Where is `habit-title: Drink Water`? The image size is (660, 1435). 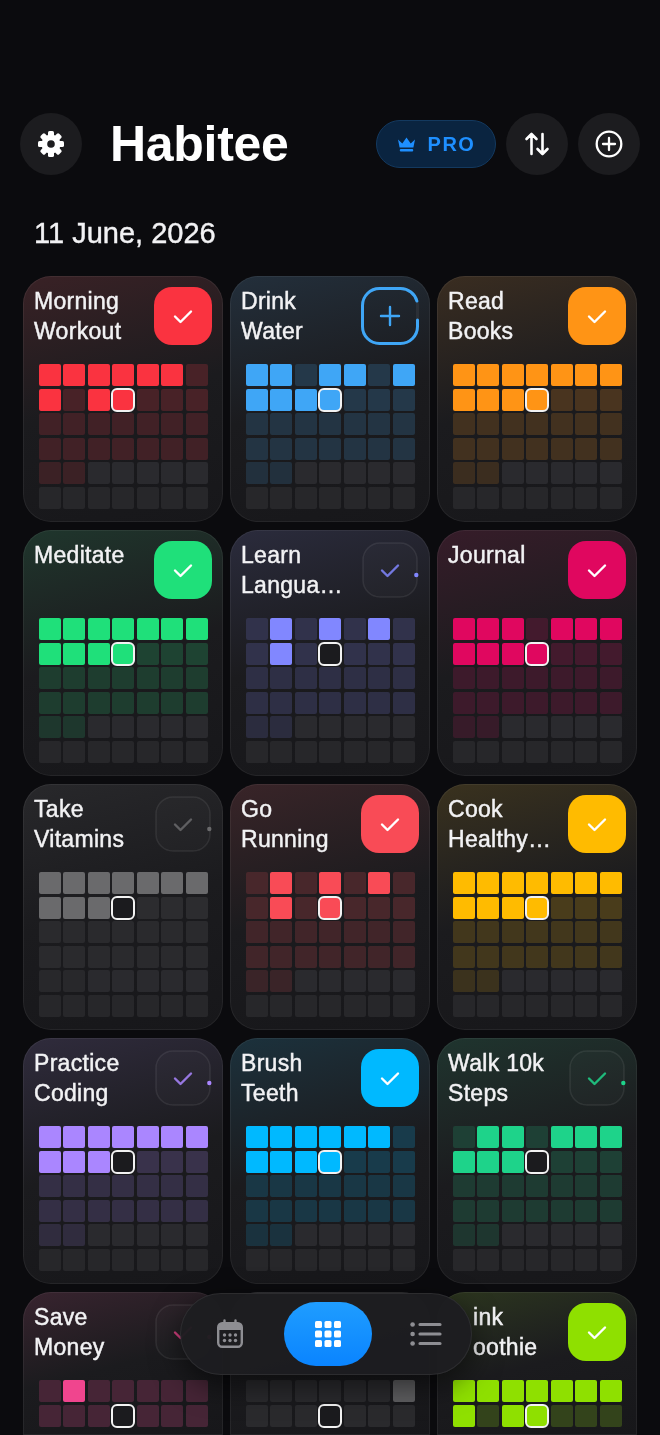
habit-title: Drink Water is located at coordinates (272, 316).